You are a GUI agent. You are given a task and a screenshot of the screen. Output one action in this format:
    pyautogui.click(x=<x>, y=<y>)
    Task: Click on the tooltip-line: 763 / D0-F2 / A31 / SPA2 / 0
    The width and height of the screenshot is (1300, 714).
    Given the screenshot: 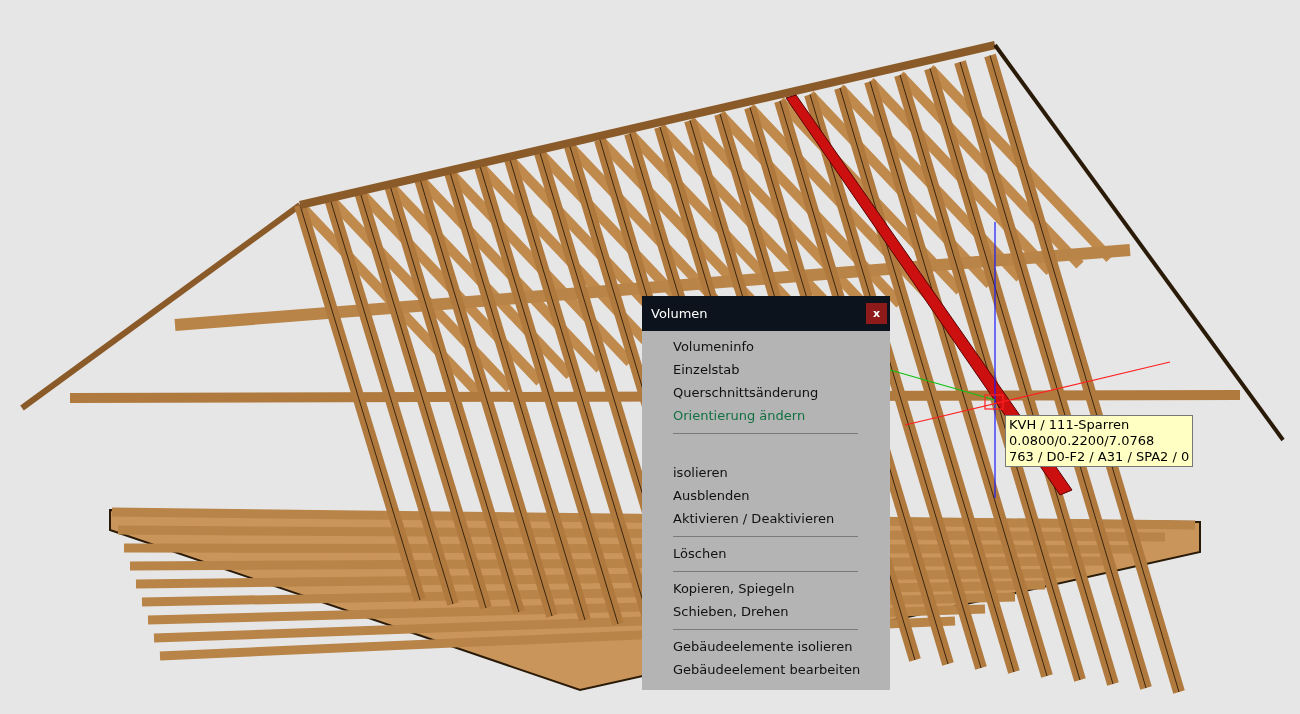 What is the action you would take?
    pyautogui.click(x=1099, y=457)
    